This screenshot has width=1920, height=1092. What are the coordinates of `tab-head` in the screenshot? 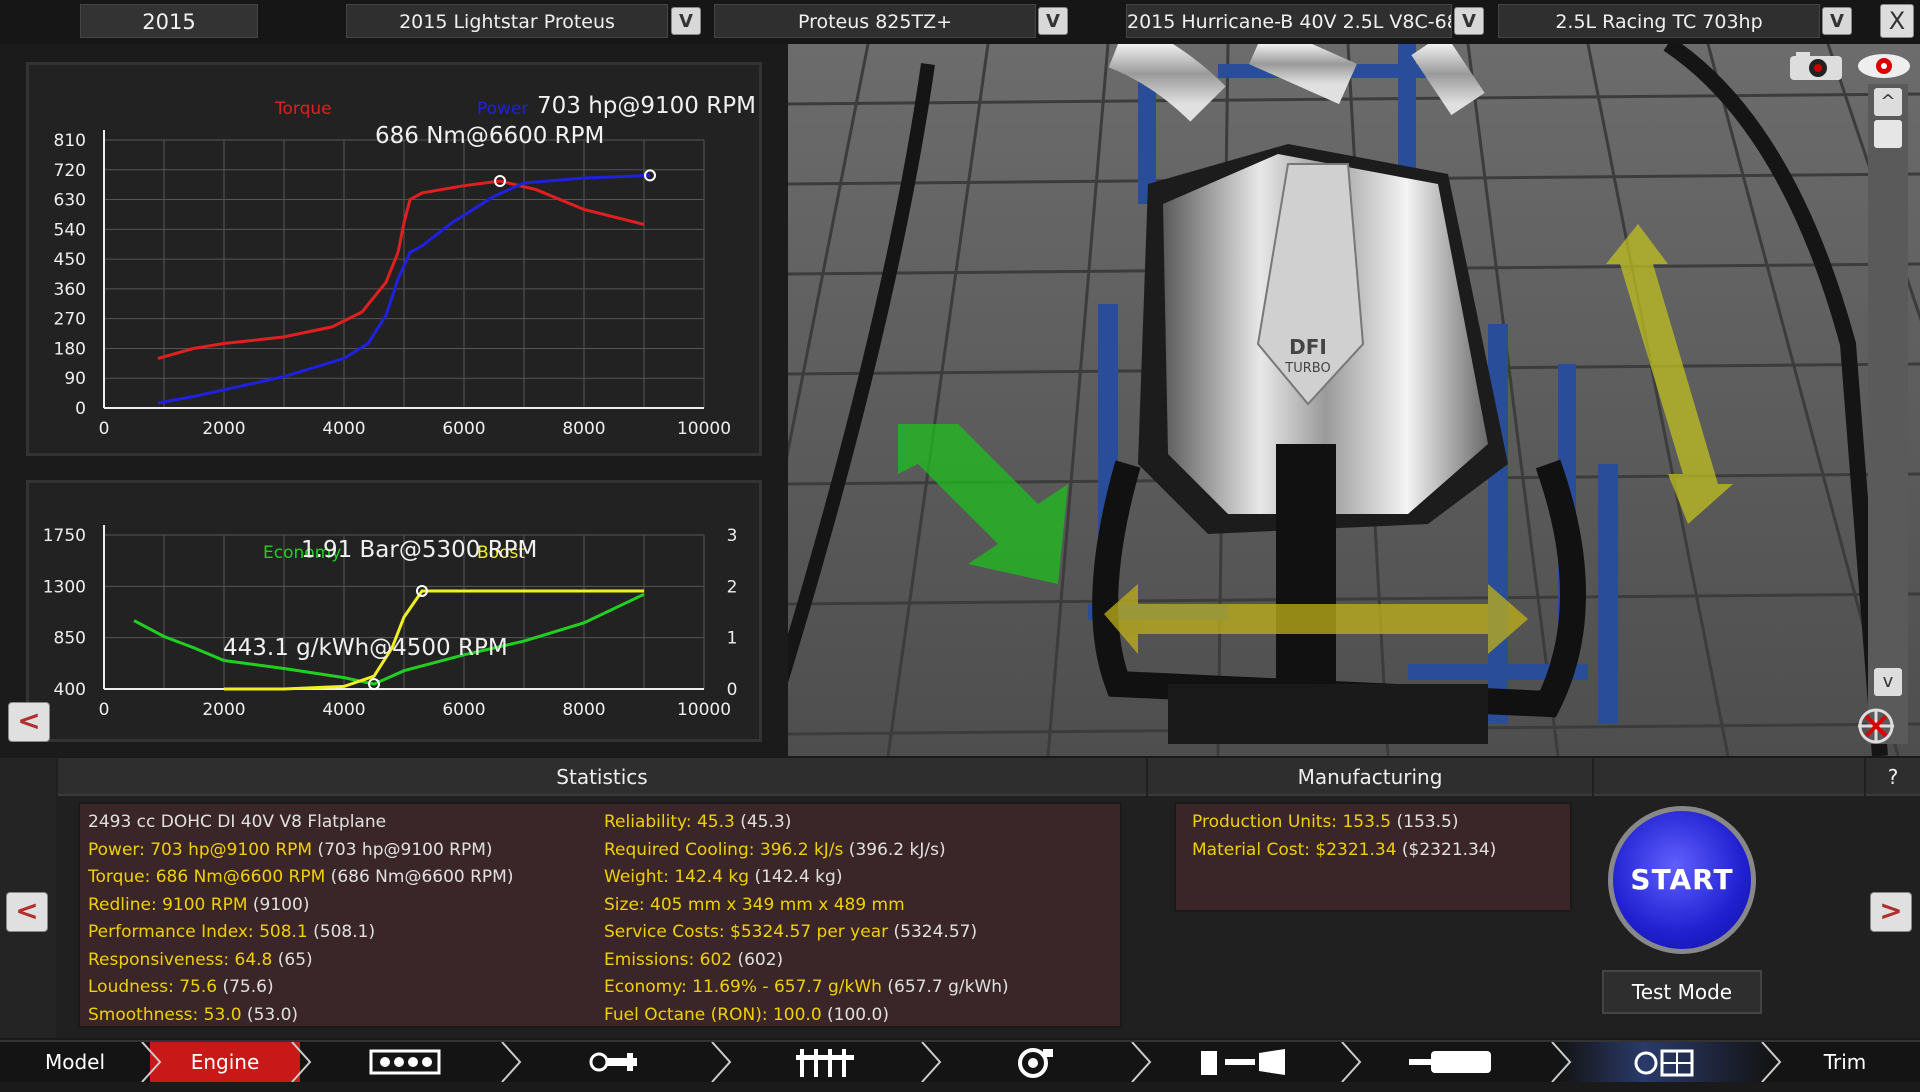 It's located at (615, 1062).